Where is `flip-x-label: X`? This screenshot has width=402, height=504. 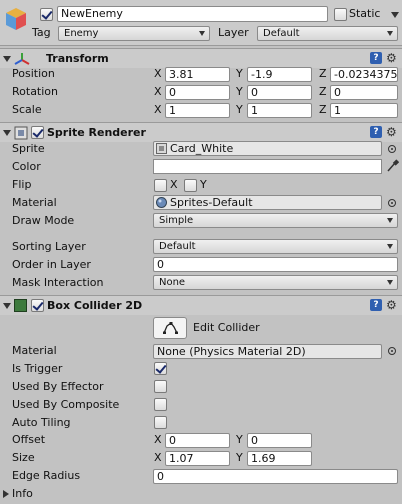
flip-x-label: X is located at coordinates (174, 184).